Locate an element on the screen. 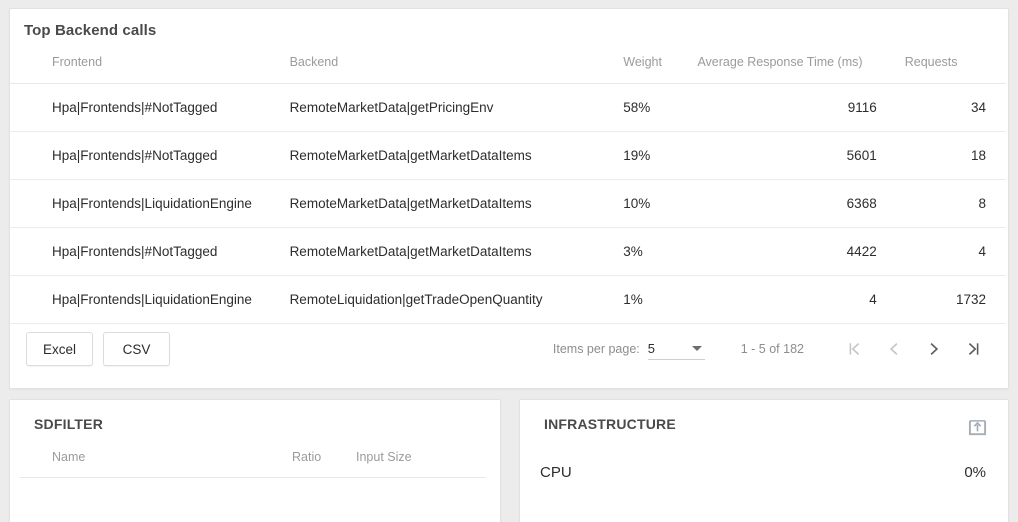  page-title: Top Backend calls is located at coordinates (90, 30).